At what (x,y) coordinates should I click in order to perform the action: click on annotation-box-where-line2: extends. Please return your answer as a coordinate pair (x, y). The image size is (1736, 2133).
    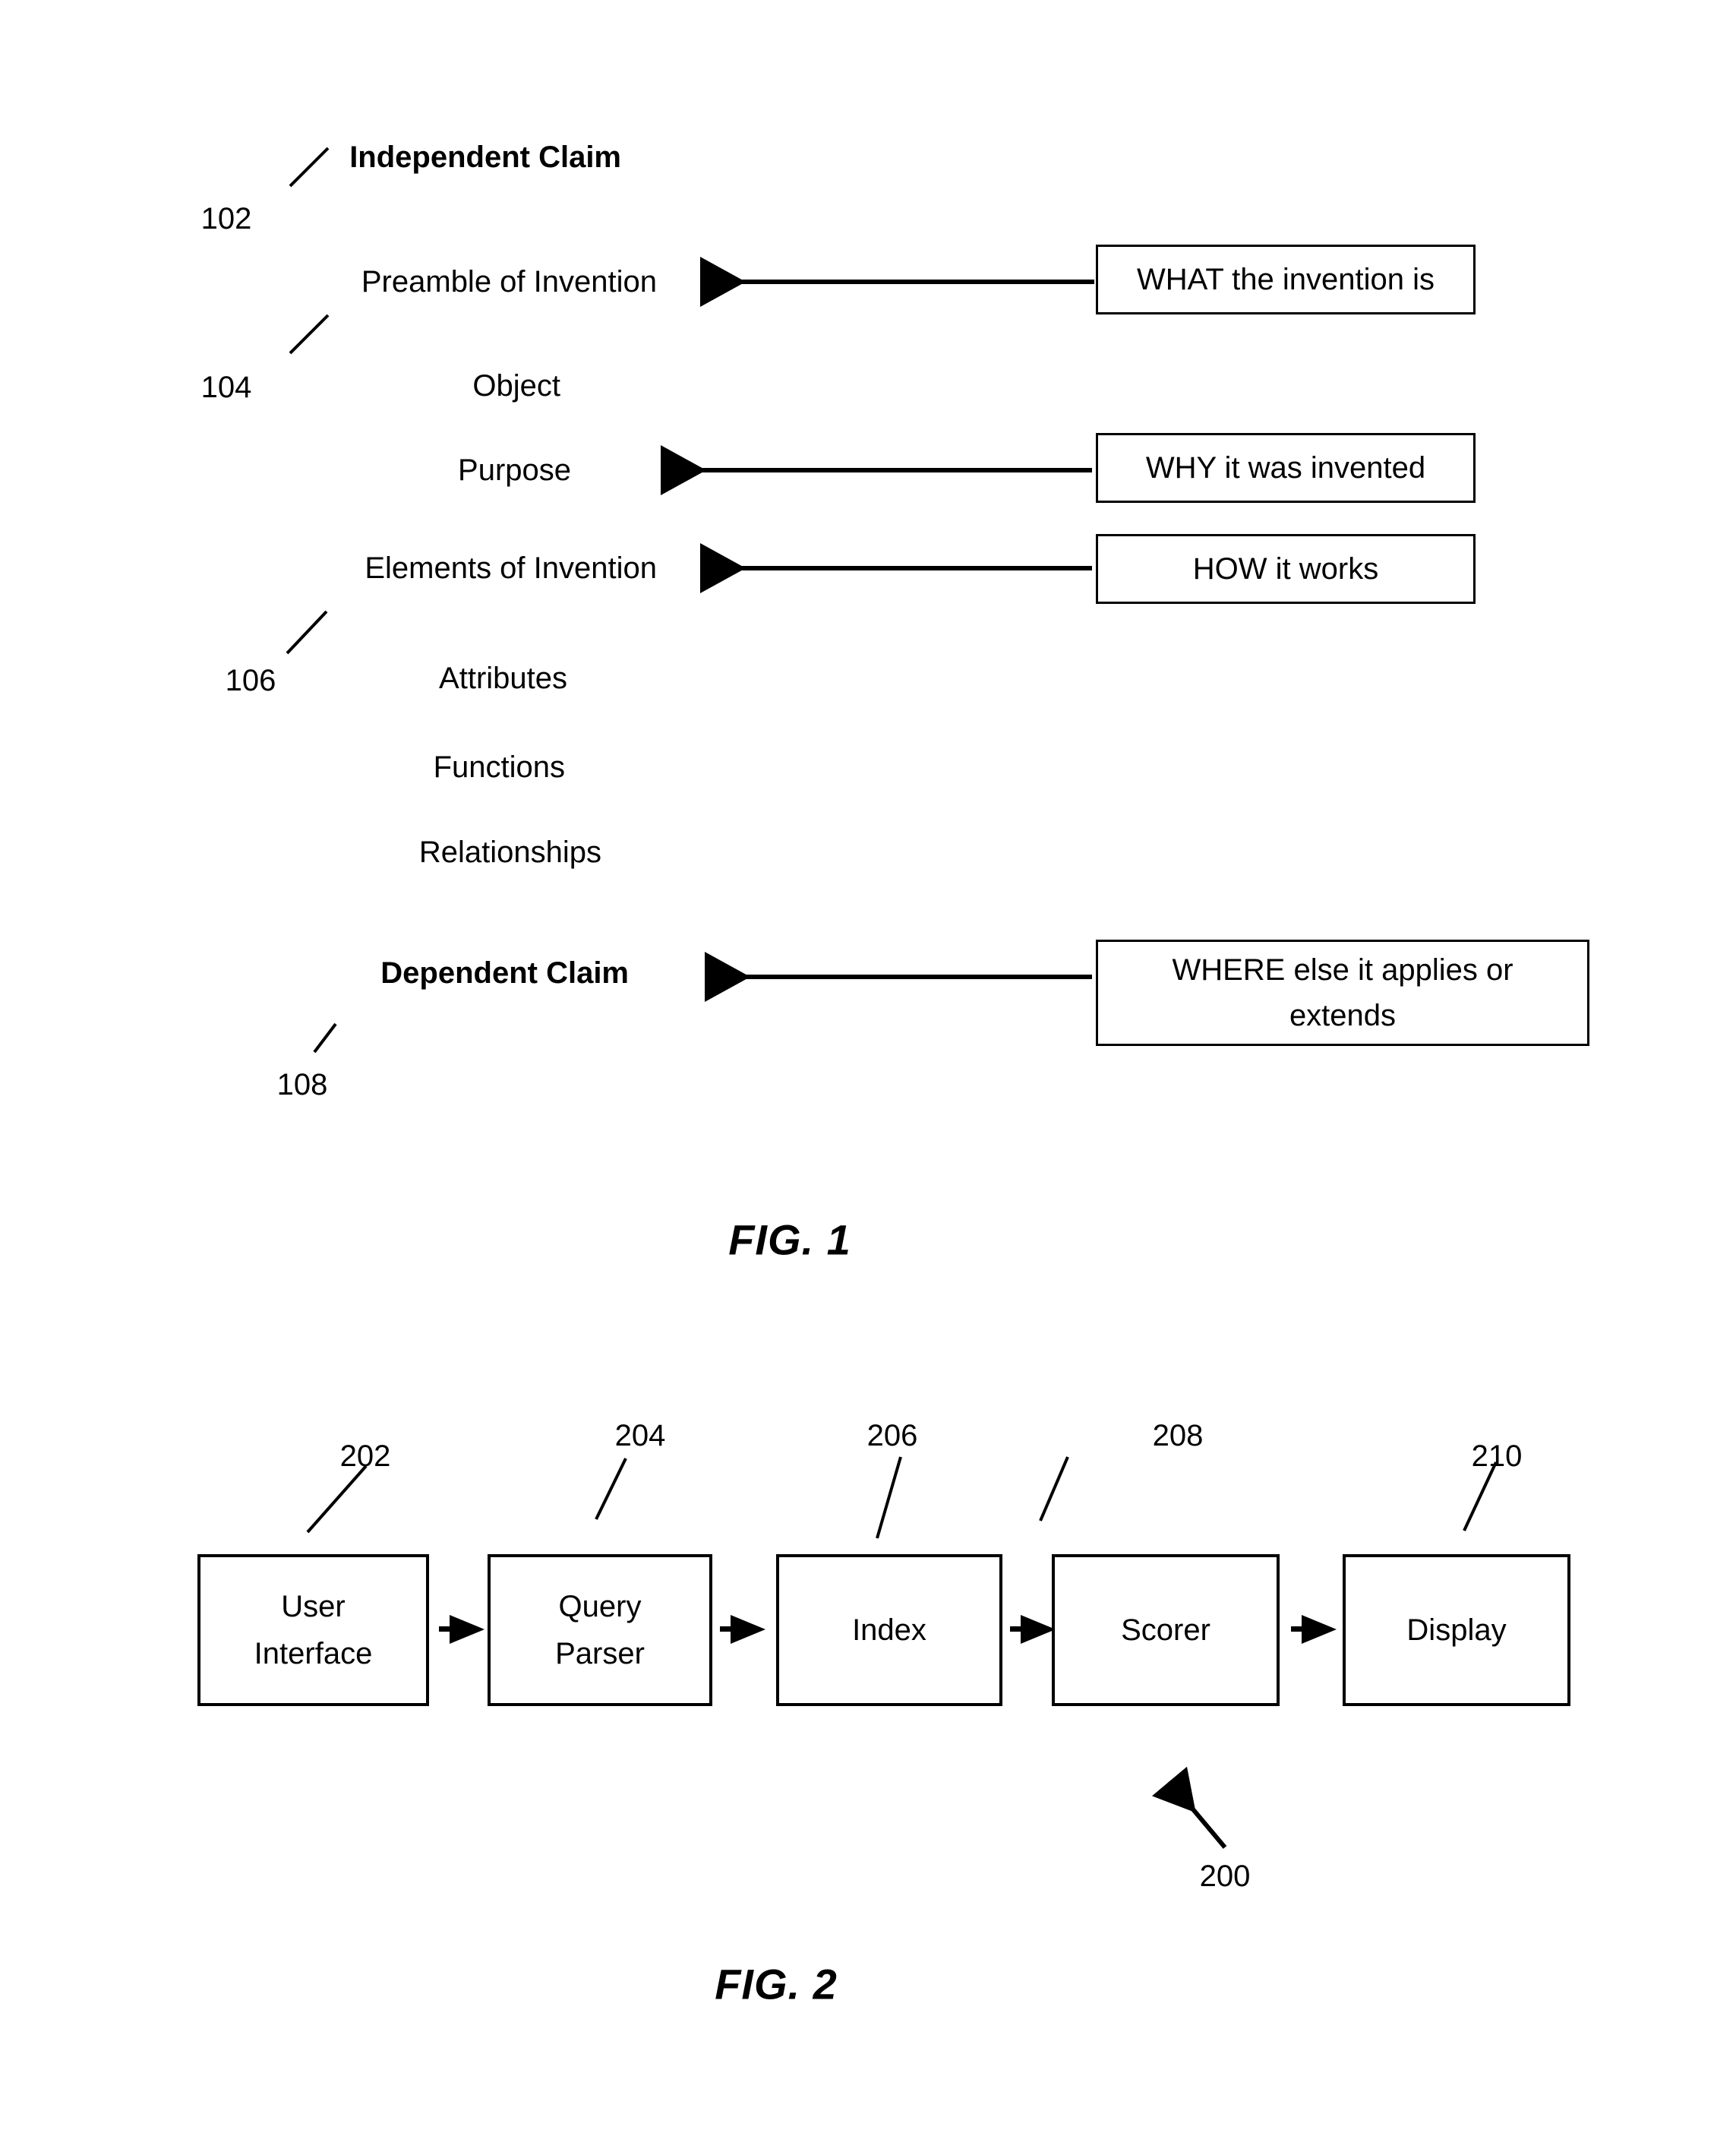
    Looking at the image, I should click on (1343, 1015).